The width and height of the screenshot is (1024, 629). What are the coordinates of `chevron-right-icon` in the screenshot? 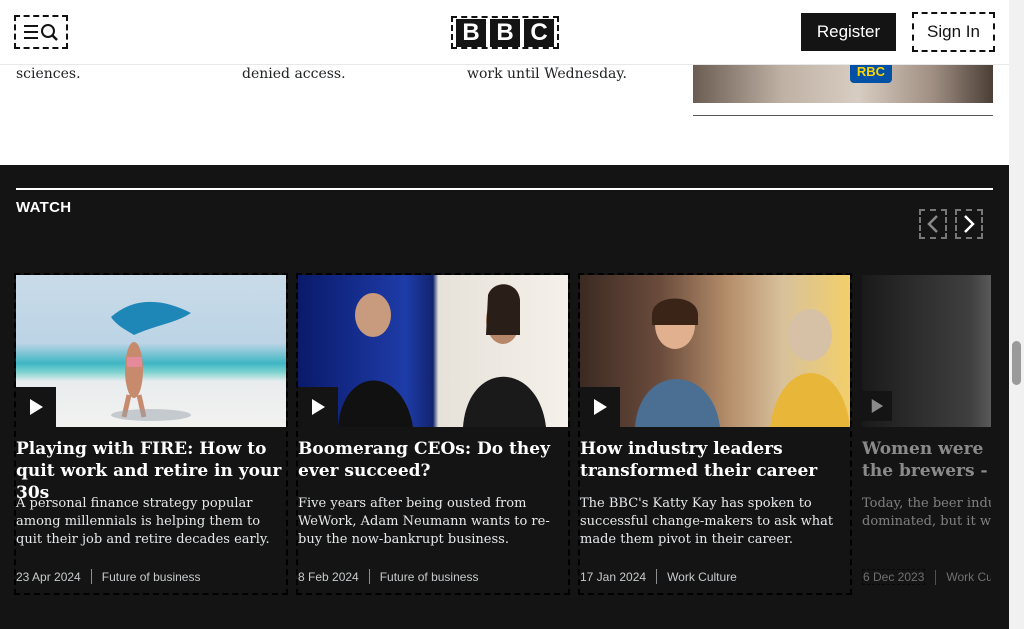 It's located at (969, 224).